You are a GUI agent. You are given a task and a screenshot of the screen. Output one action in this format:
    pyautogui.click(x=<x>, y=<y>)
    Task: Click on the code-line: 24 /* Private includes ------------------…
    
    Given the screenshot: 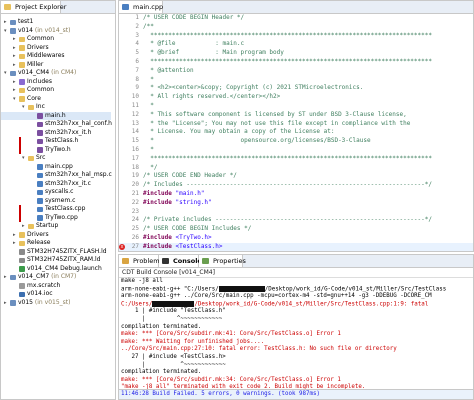 What is the action you would take?
    pyautogui.click(x=296, y=220)
    